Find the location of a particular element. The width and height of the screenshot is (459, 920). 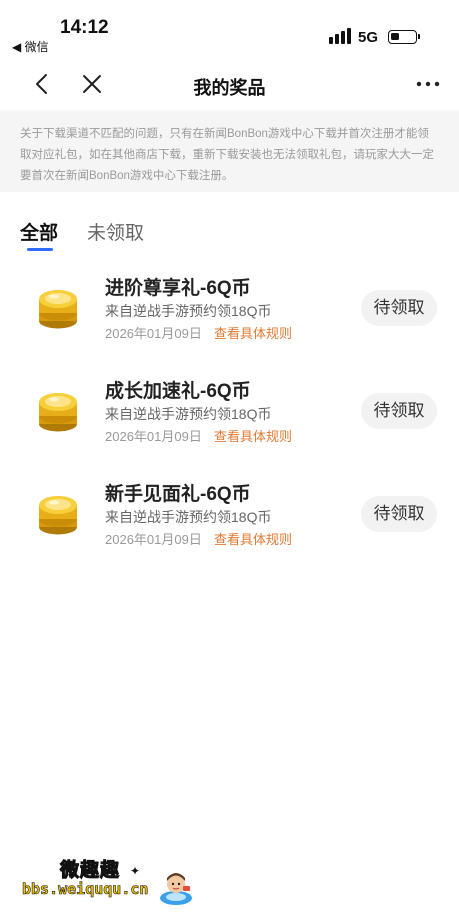

tab-bar: 全部 未领取 is located at coordinates (229, 234).